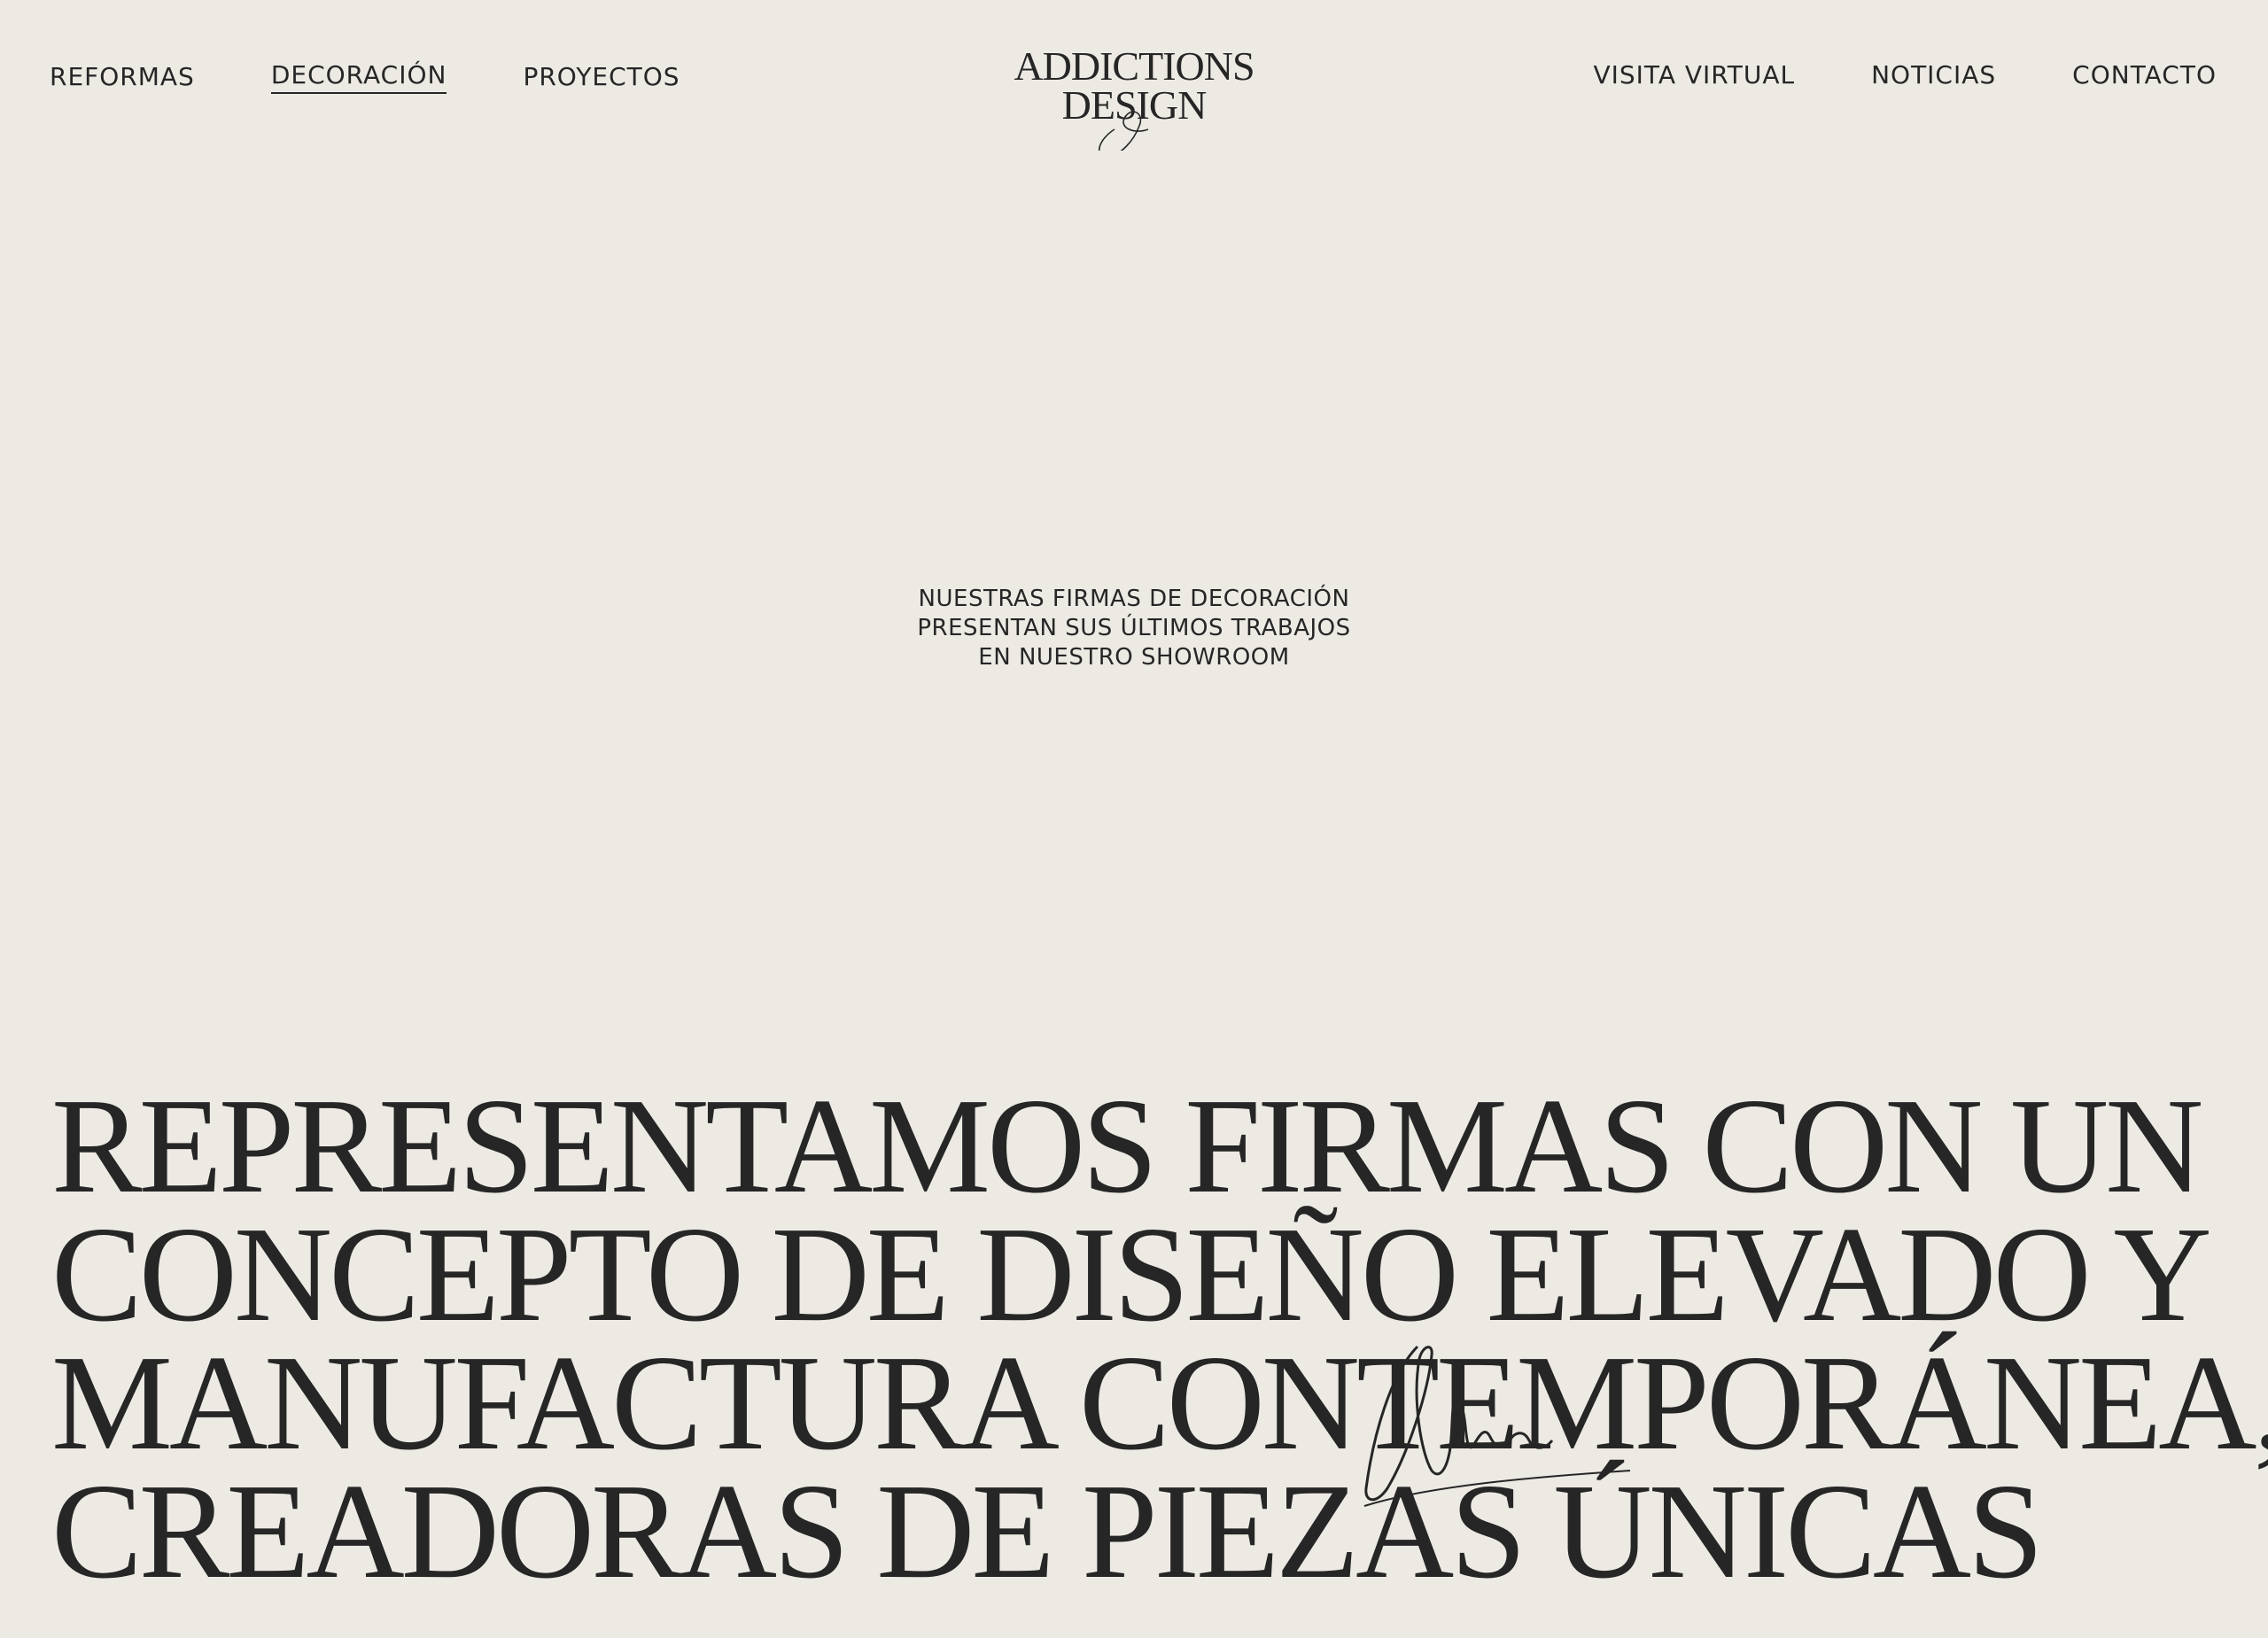 This screenshot has height=1638, width=2268. I want to click on nav-item-contacto: CONTACTO, so click(2144, 75).